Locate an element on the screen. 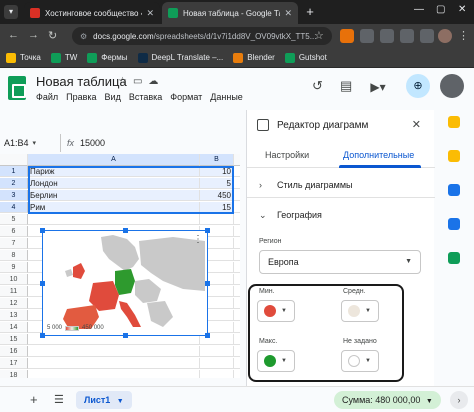  row-header: 14 is located at coordinates (14, 327).